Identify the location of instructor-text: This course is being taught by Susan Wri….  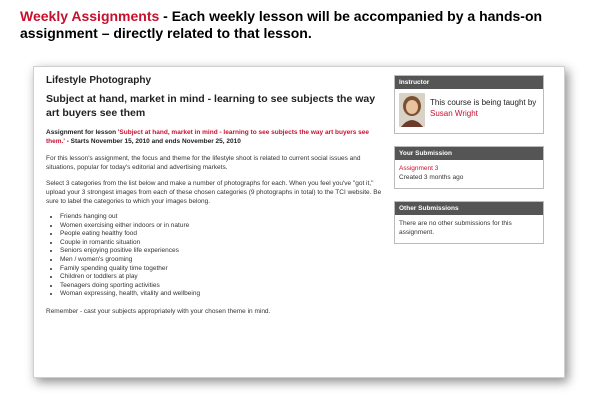
(484, 110).